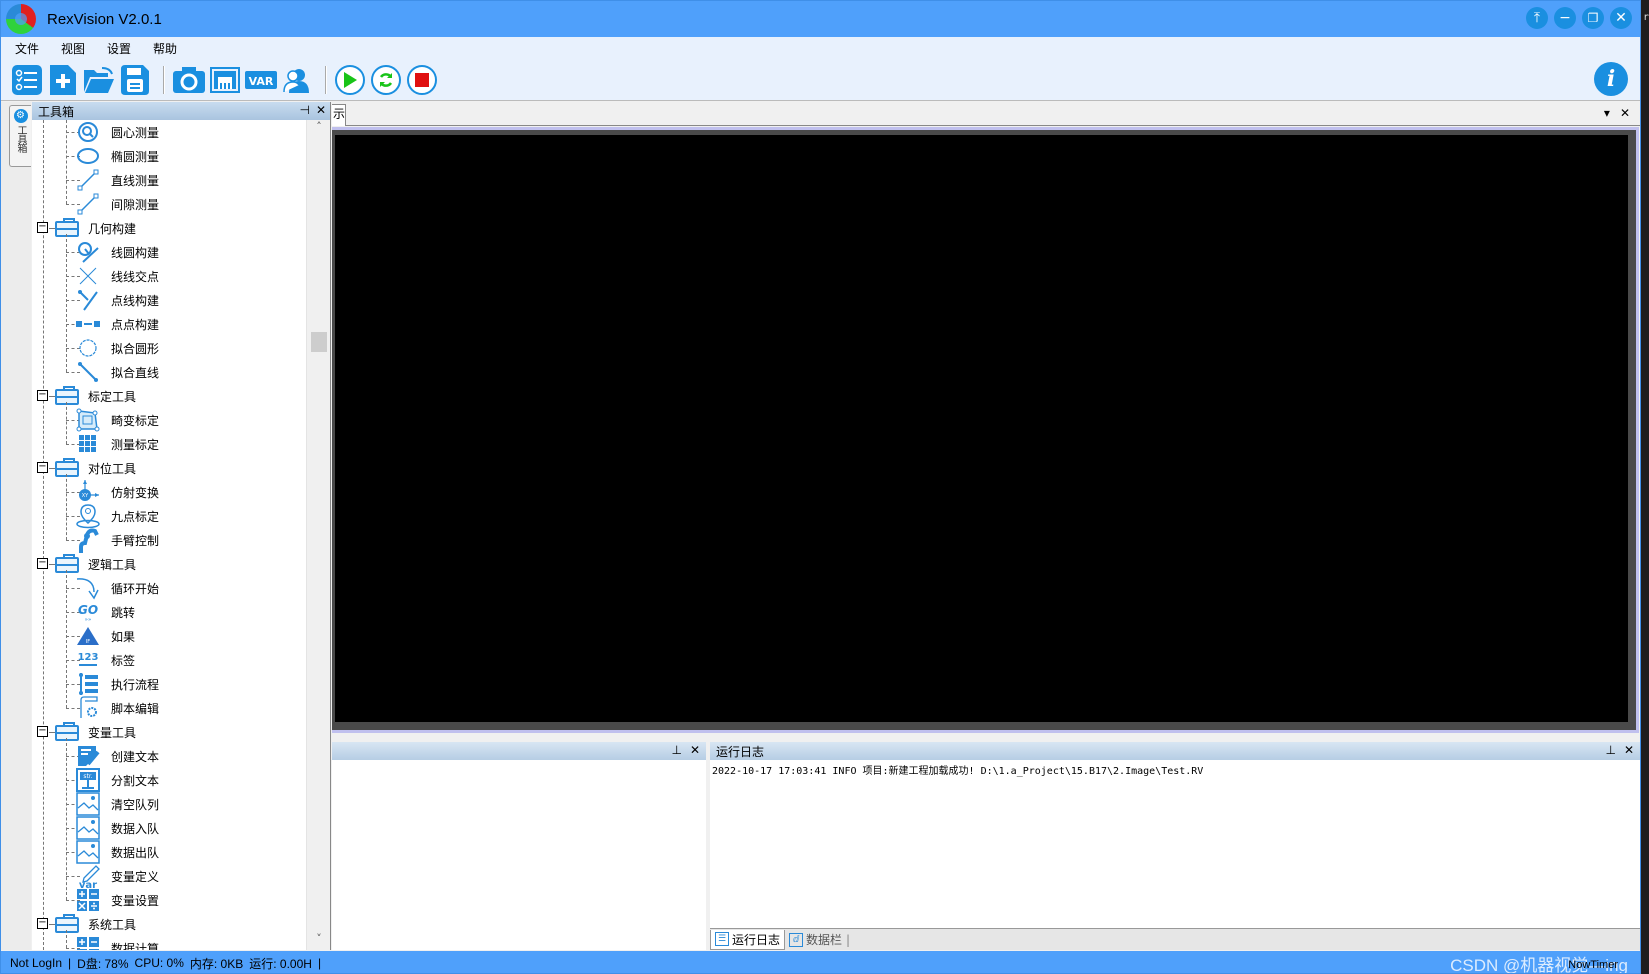 The width and height of the screenshot is (1649, 974). What do you see at coordinates (85, 496) in the screenshot?
I see `svg-text: XY` at bounding box center [85, 496].